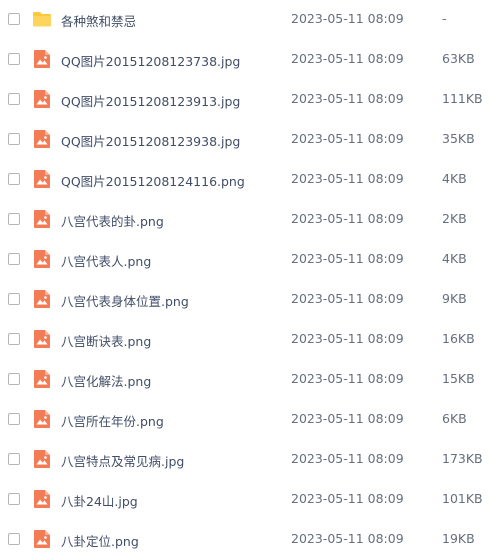  Describe the element at coordinates (99, 500) in the screenshot. I see `file-name: 八卦24山.jpg` at that location.